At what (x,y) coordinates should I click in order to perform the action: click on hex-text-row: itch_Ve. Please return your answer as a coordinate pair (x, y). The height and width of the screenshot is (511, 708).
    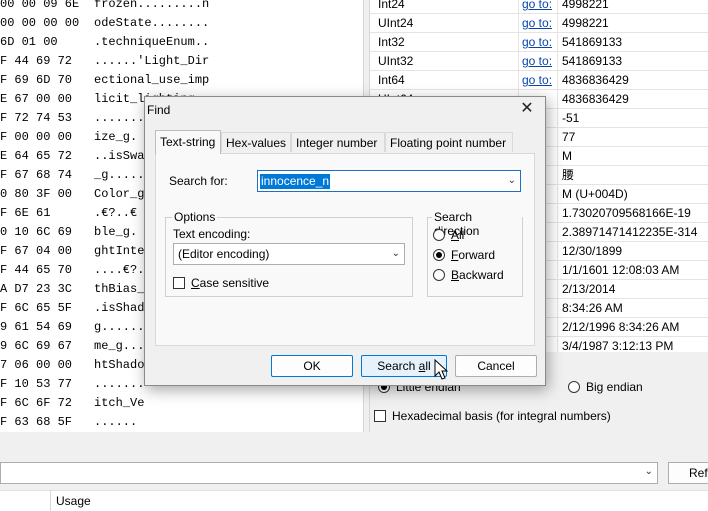
    Looking at the image, I should click on (228, 403).